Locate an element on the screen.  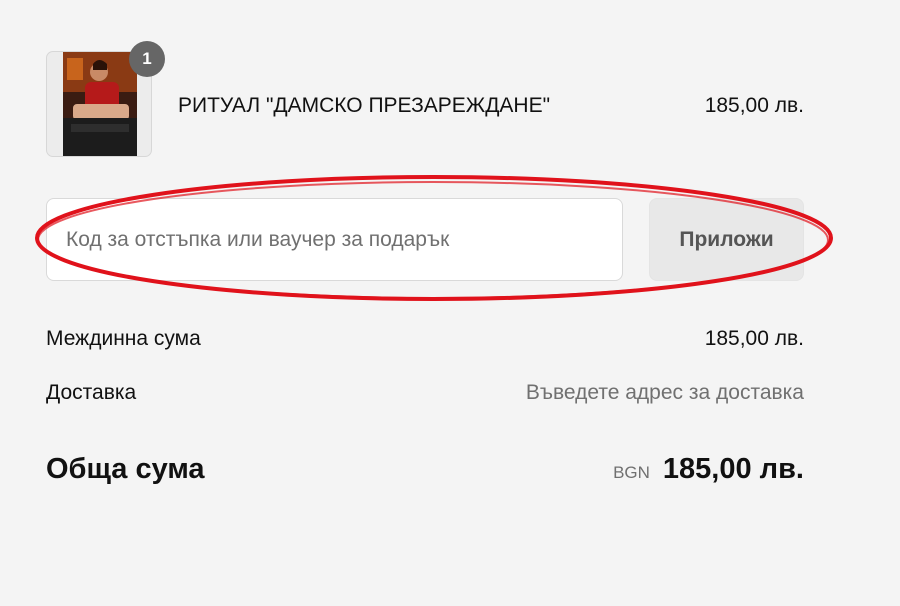
shipping-label: Доставка is located at coordinates (91, 392).